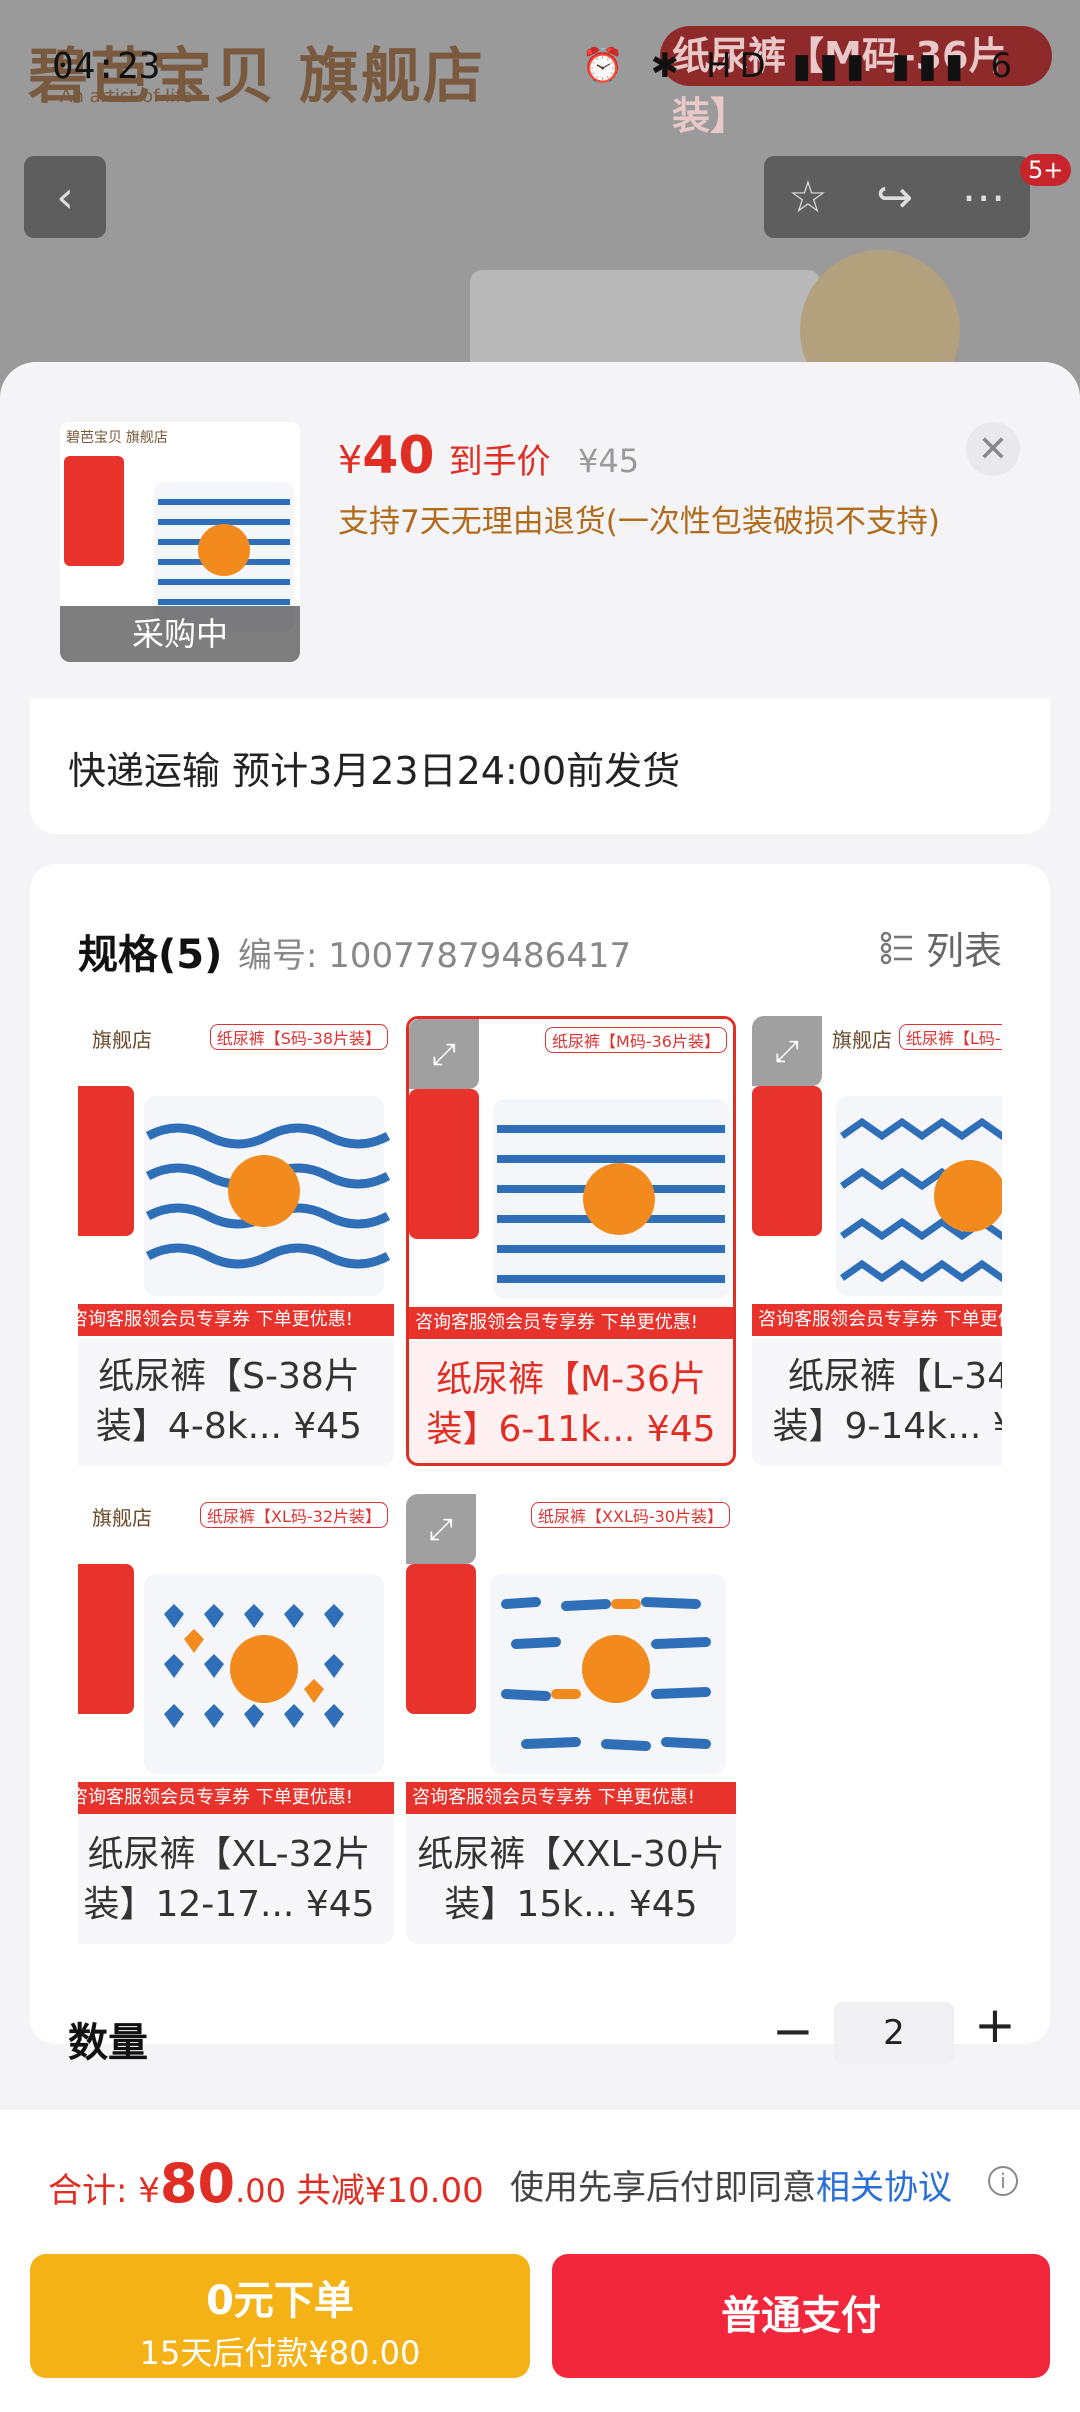 The width and height of the screenshot is (1080, 2412). I want to click on shipping-info: 快递运输 预计3月23日24:00前发货, so click(374, 771).